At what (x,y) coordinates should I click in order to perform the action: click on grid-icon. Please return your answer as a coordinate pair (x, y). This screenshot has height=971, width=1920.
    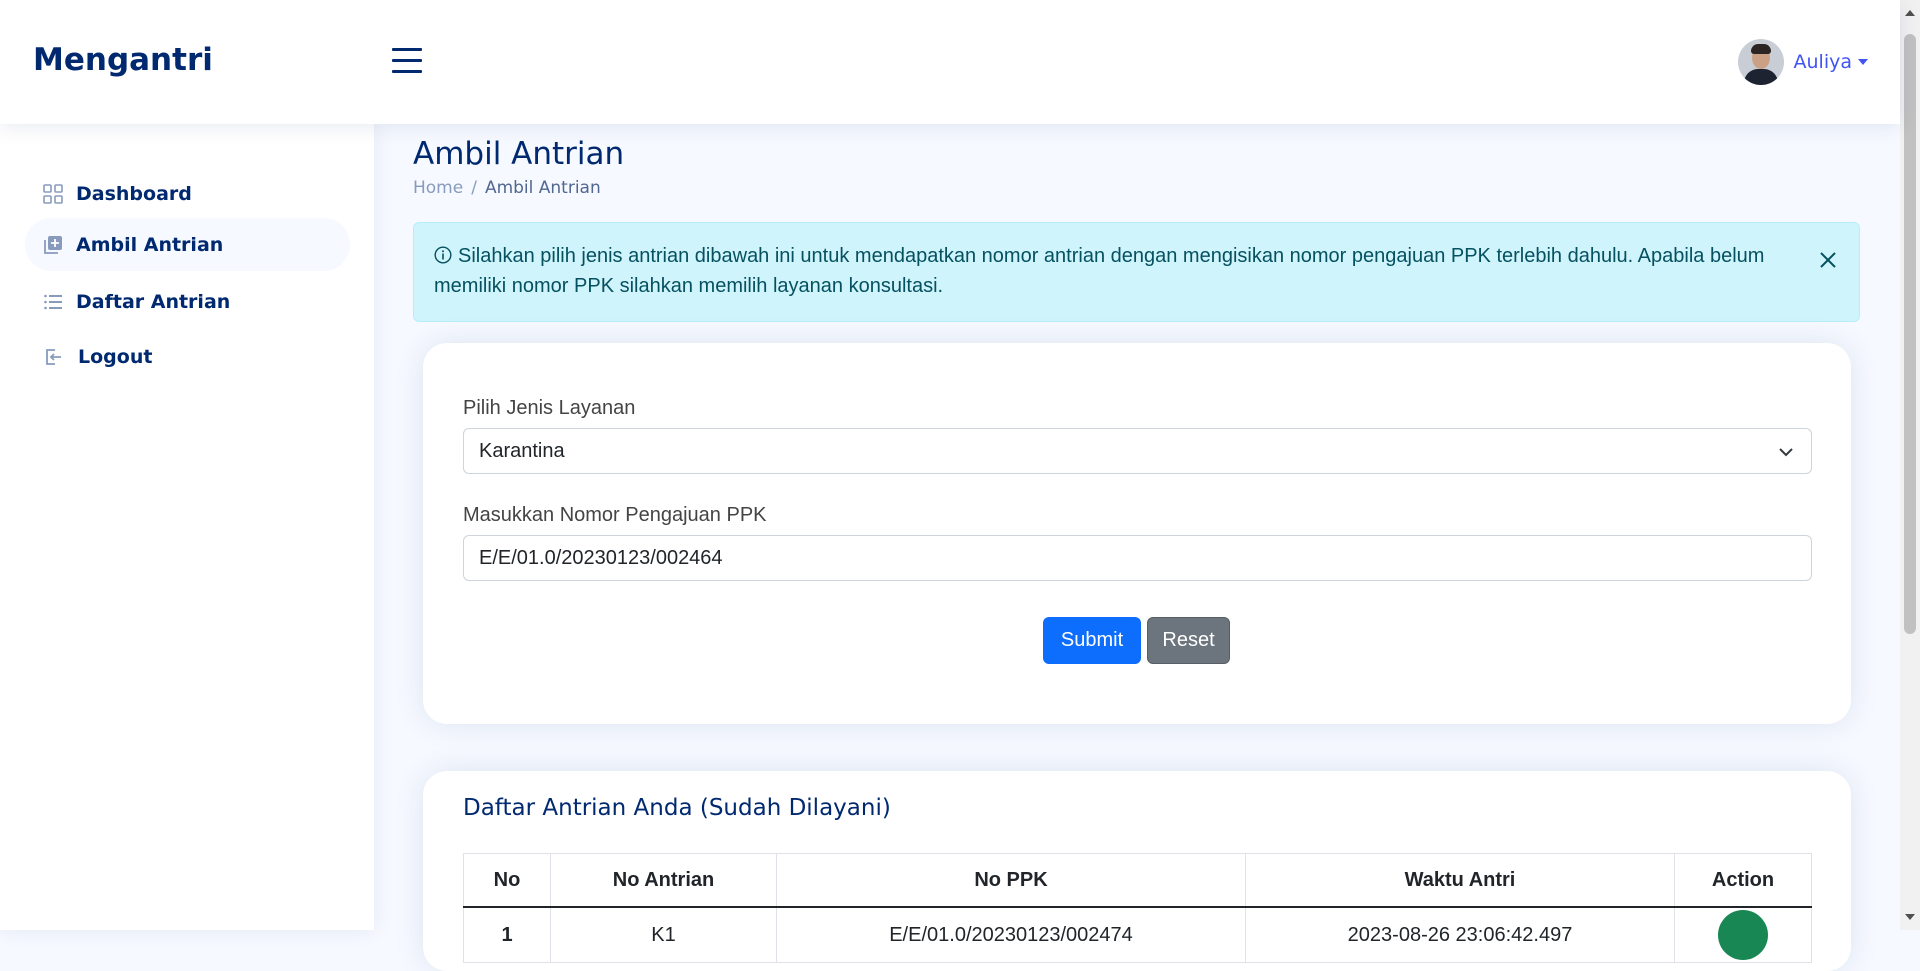
    Looking at the image, I should click on (53, 193).